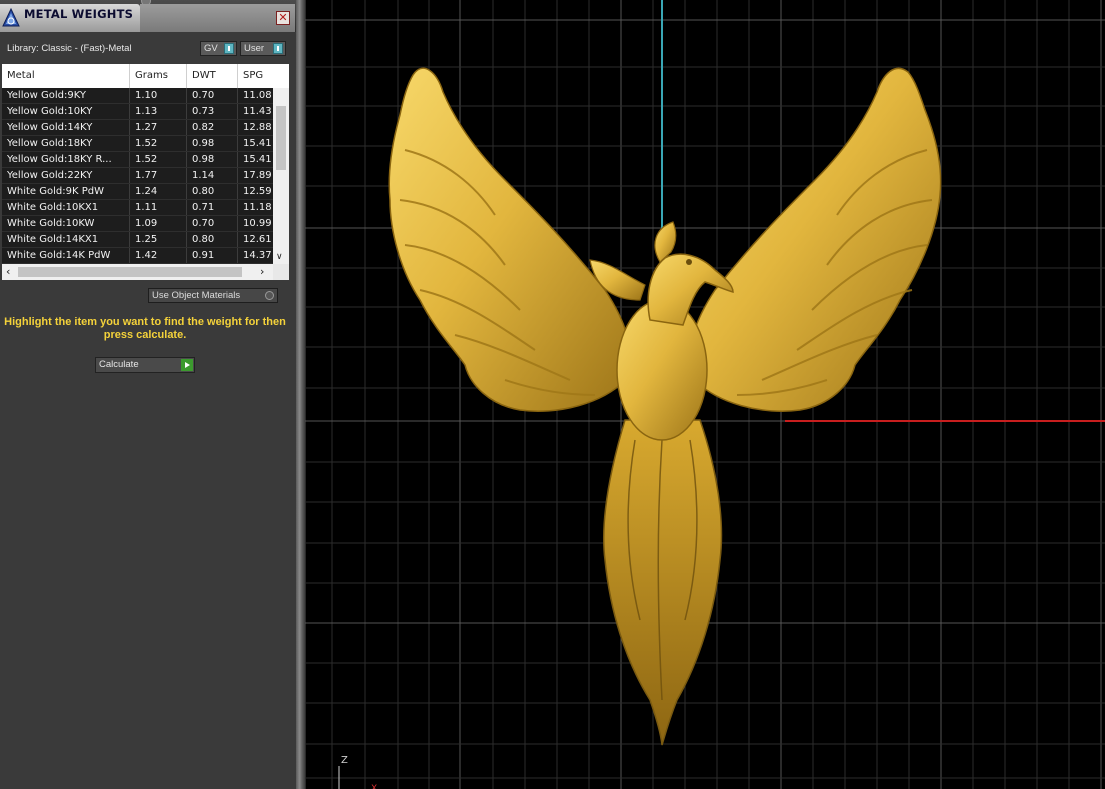  Describe the element at coordinates (211, 48) in the screenshot. I see `gv-label: GV` at that location.